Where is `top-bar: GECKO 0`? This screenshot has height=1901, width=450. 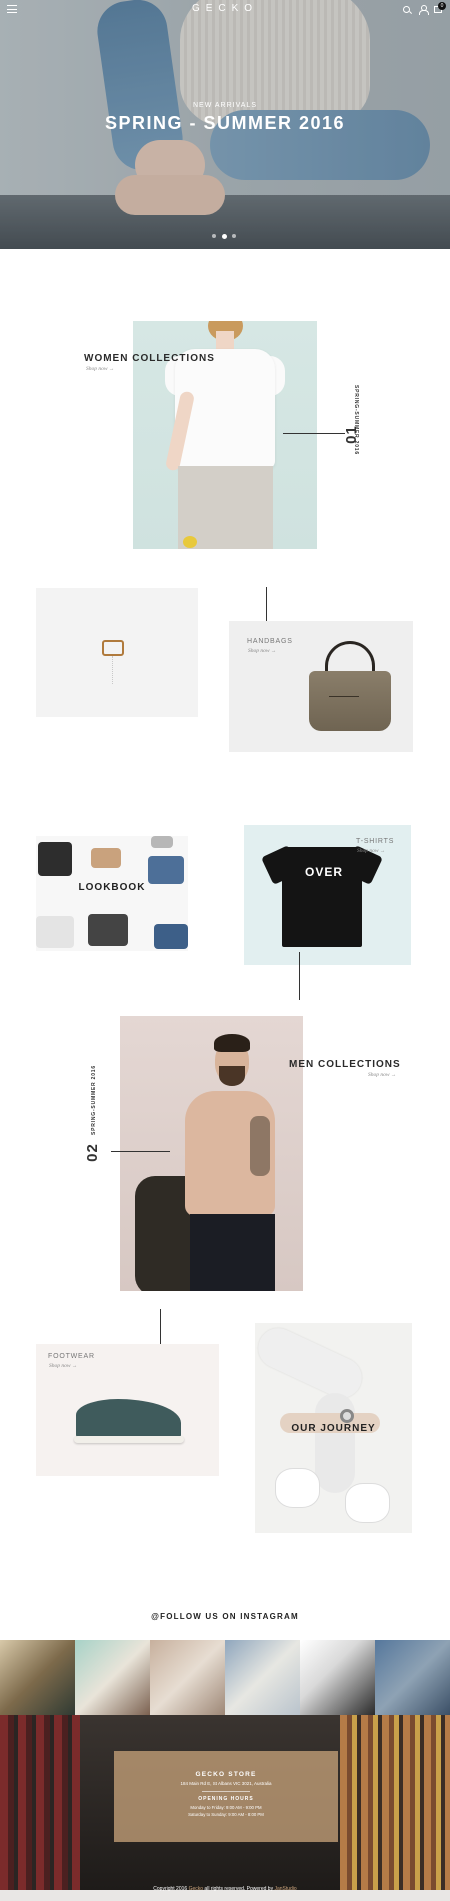
top-bar: GECKO 0 is located at coordinates (225, 10).